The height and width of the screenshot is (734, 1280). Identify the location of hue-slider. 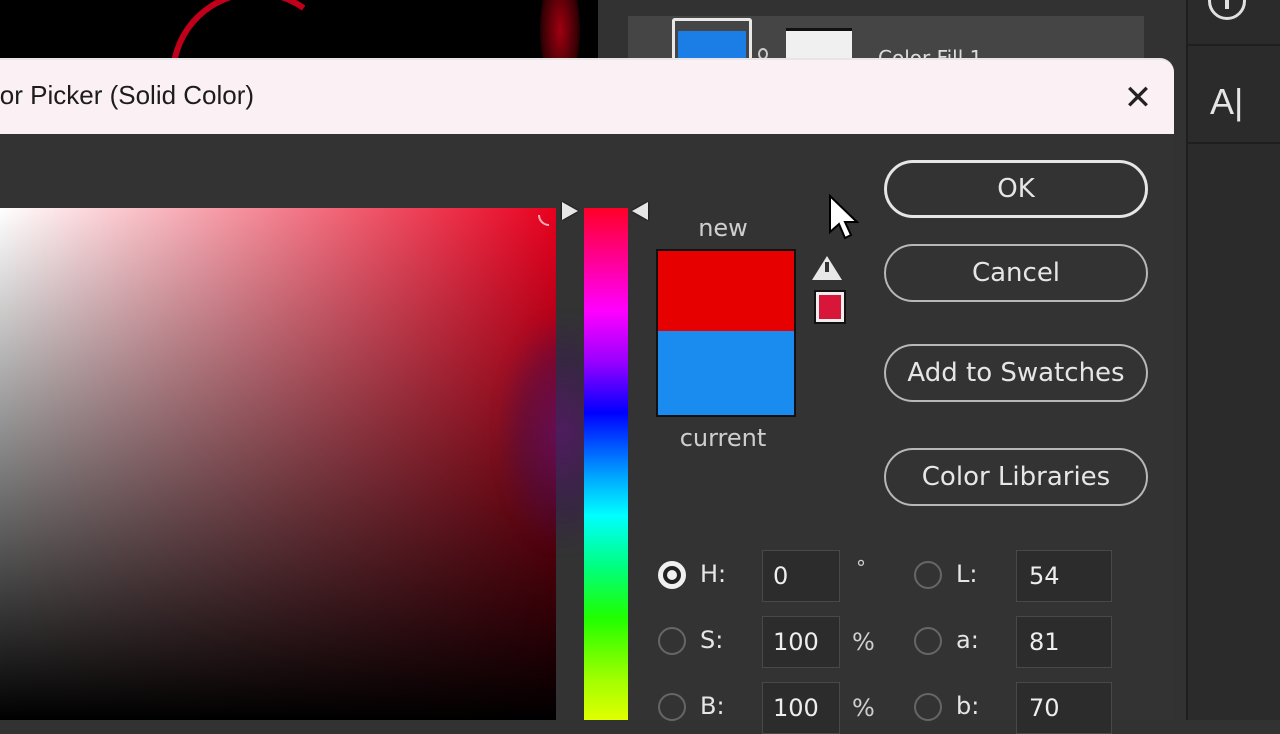
(606, 464).